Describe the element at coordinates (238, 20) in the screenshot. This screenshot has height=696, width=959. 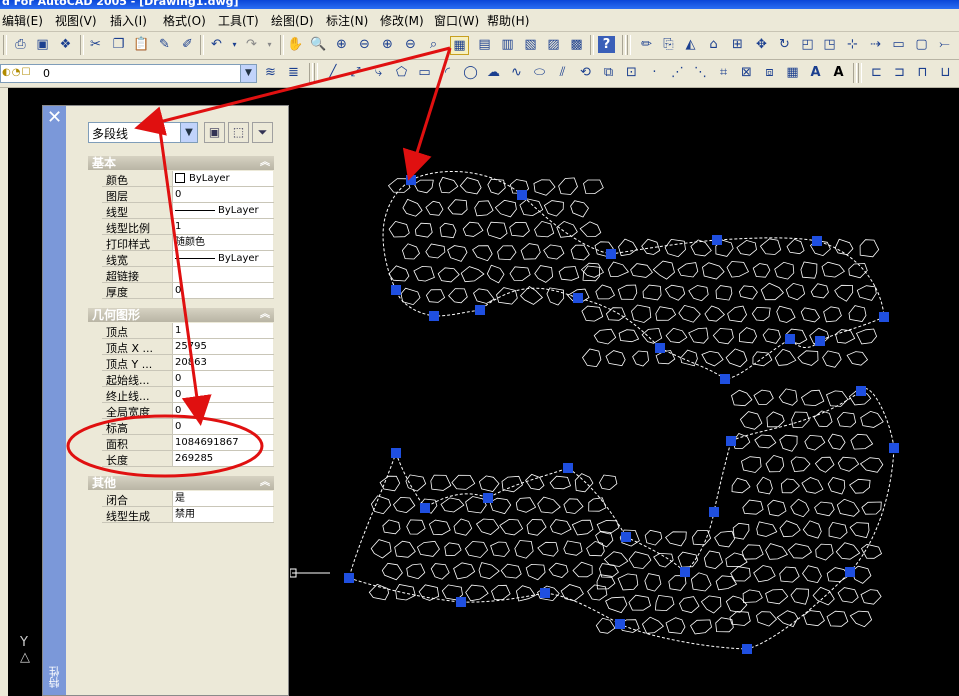
I see `menu-tools: 工具(T)` at that location.